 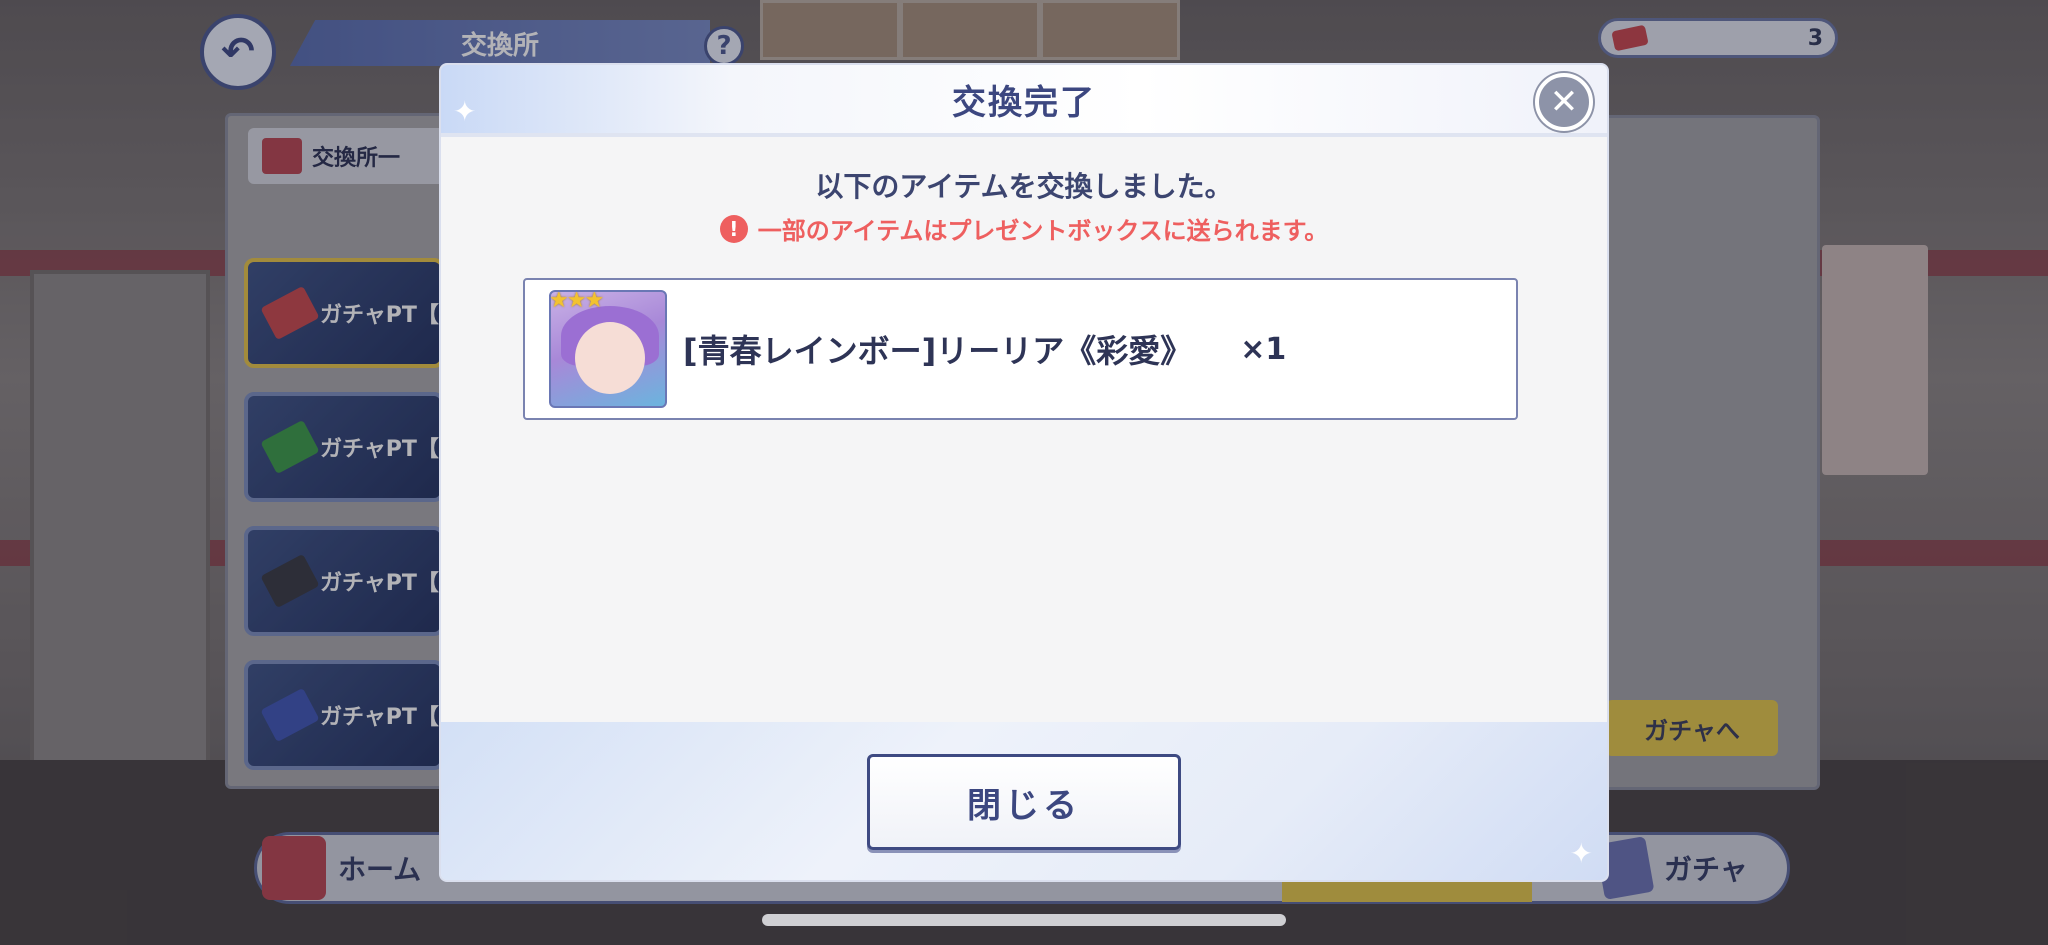 I want to click on dialog-title: 交換完了, so click(x=1024, y=102).